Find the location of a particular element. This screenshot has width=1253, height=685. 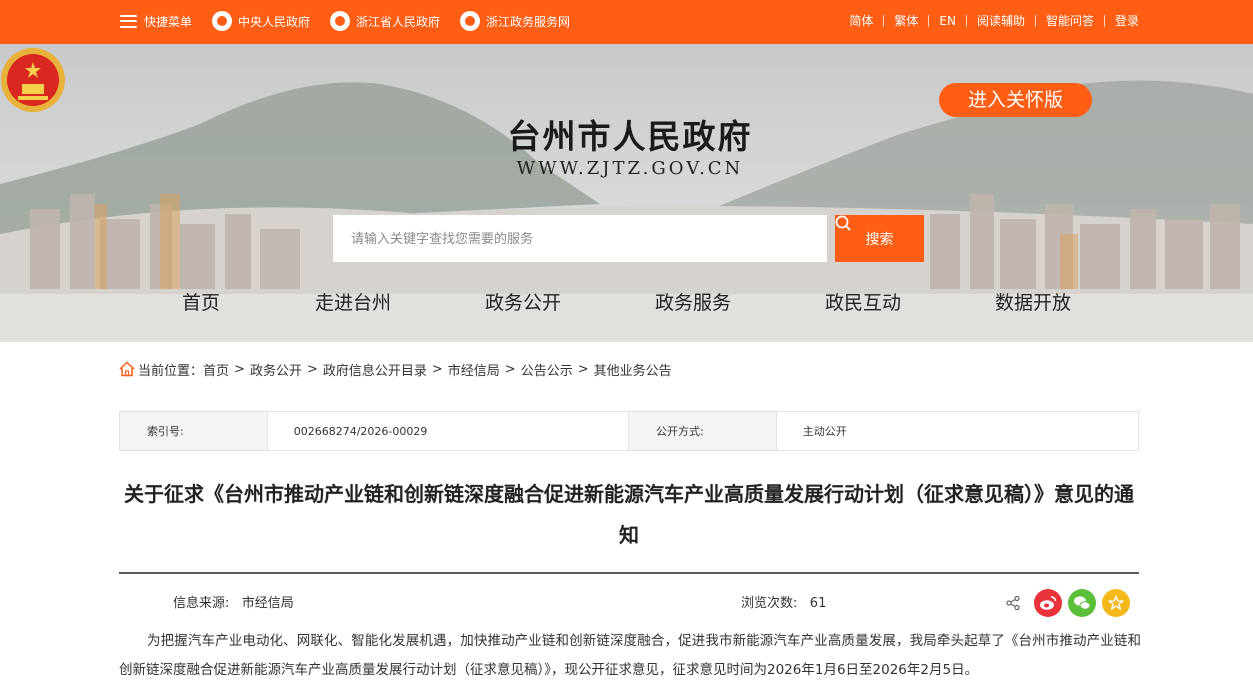

national-emblem-icon is located at coordinates (33, 80).